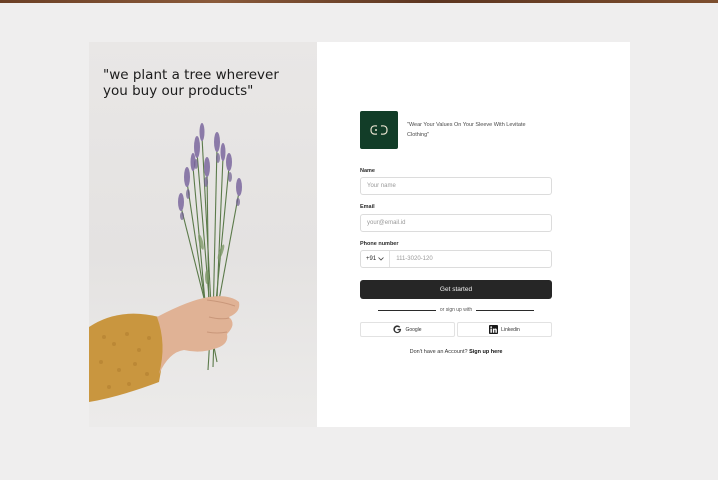 Image resolution: width=718 pixels, height=480 pixels. I want to click on divider-line-right, so click(505, 310).